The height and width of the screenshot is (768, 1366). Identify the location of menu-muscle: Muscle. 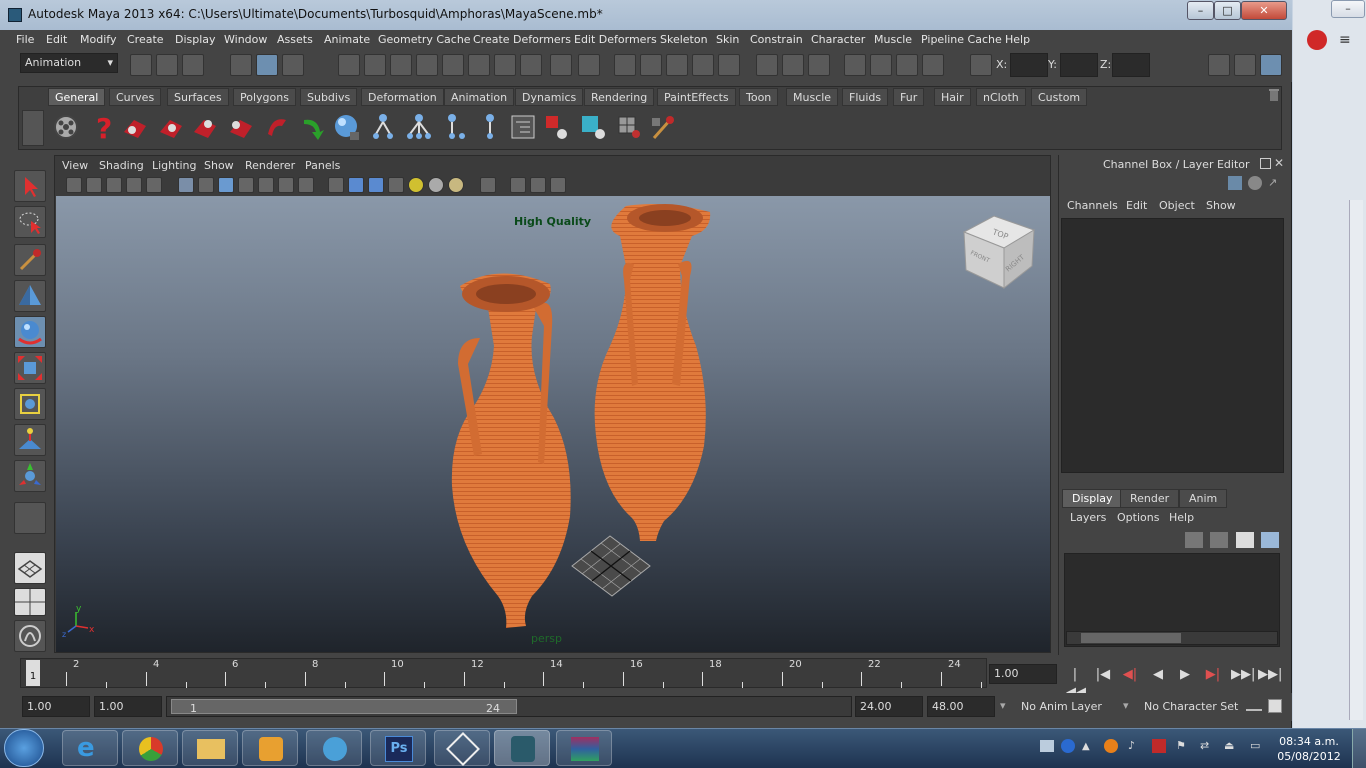
(893, 39).